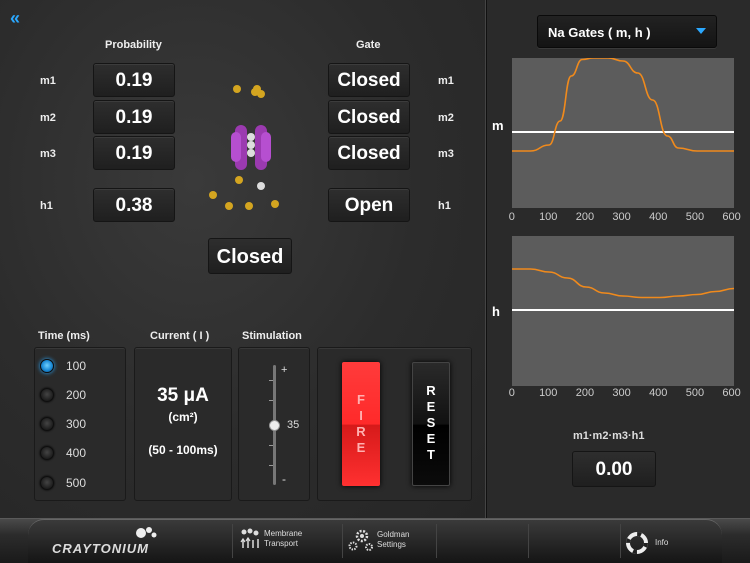  Describe the element at coordinates (446, 118) in the screenshot. I see `row-label-m2-right: m2` at that location.